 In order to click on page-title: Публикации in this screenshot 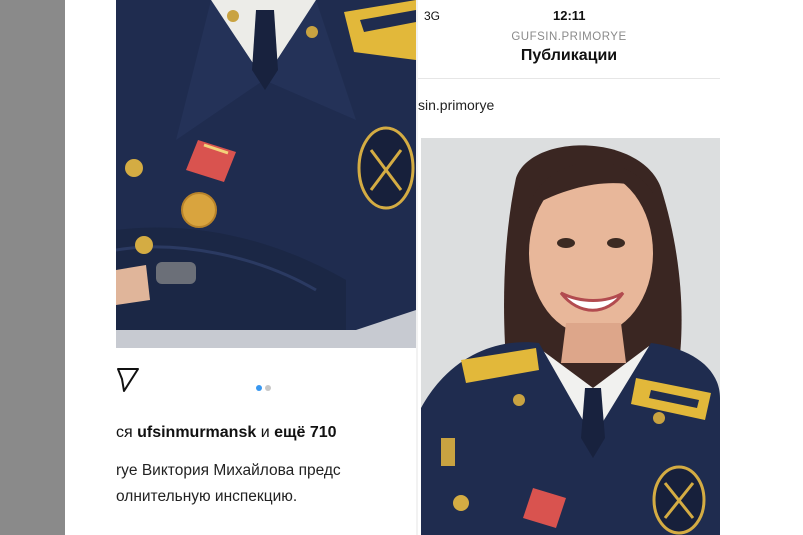, I will do `click(569, 55)`.